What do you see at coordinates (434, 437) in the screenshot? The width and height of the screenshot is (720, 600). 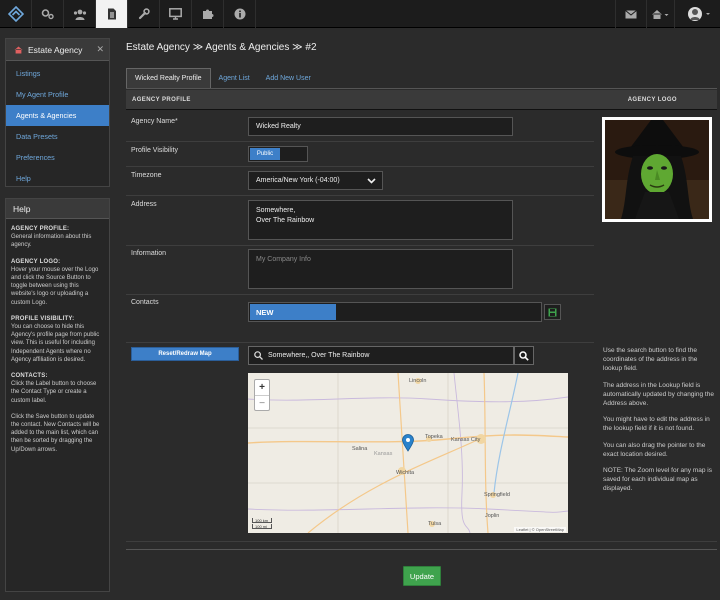 I see `map-label: Topeka` at bounding box center [434, 437].